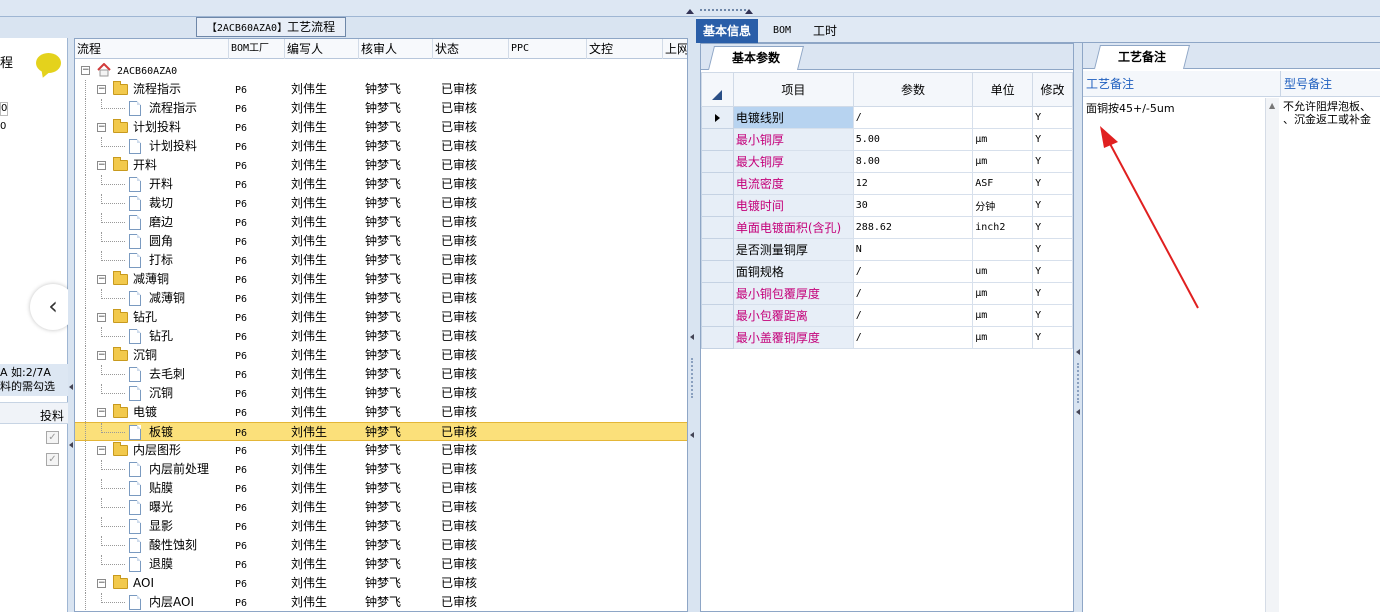  What do you see at coordinates (793, 117) in the screenshot?
I see `param-item-cell: 电镀线别` at bounding box center [793, 117].